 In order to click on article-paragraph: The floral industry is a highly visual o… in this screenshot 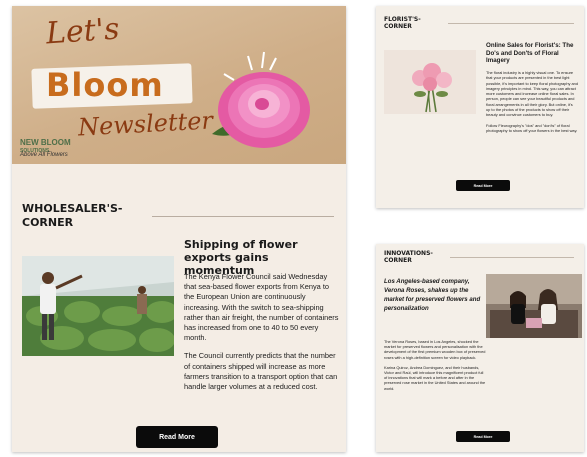, I will do `click(532, 94)`.